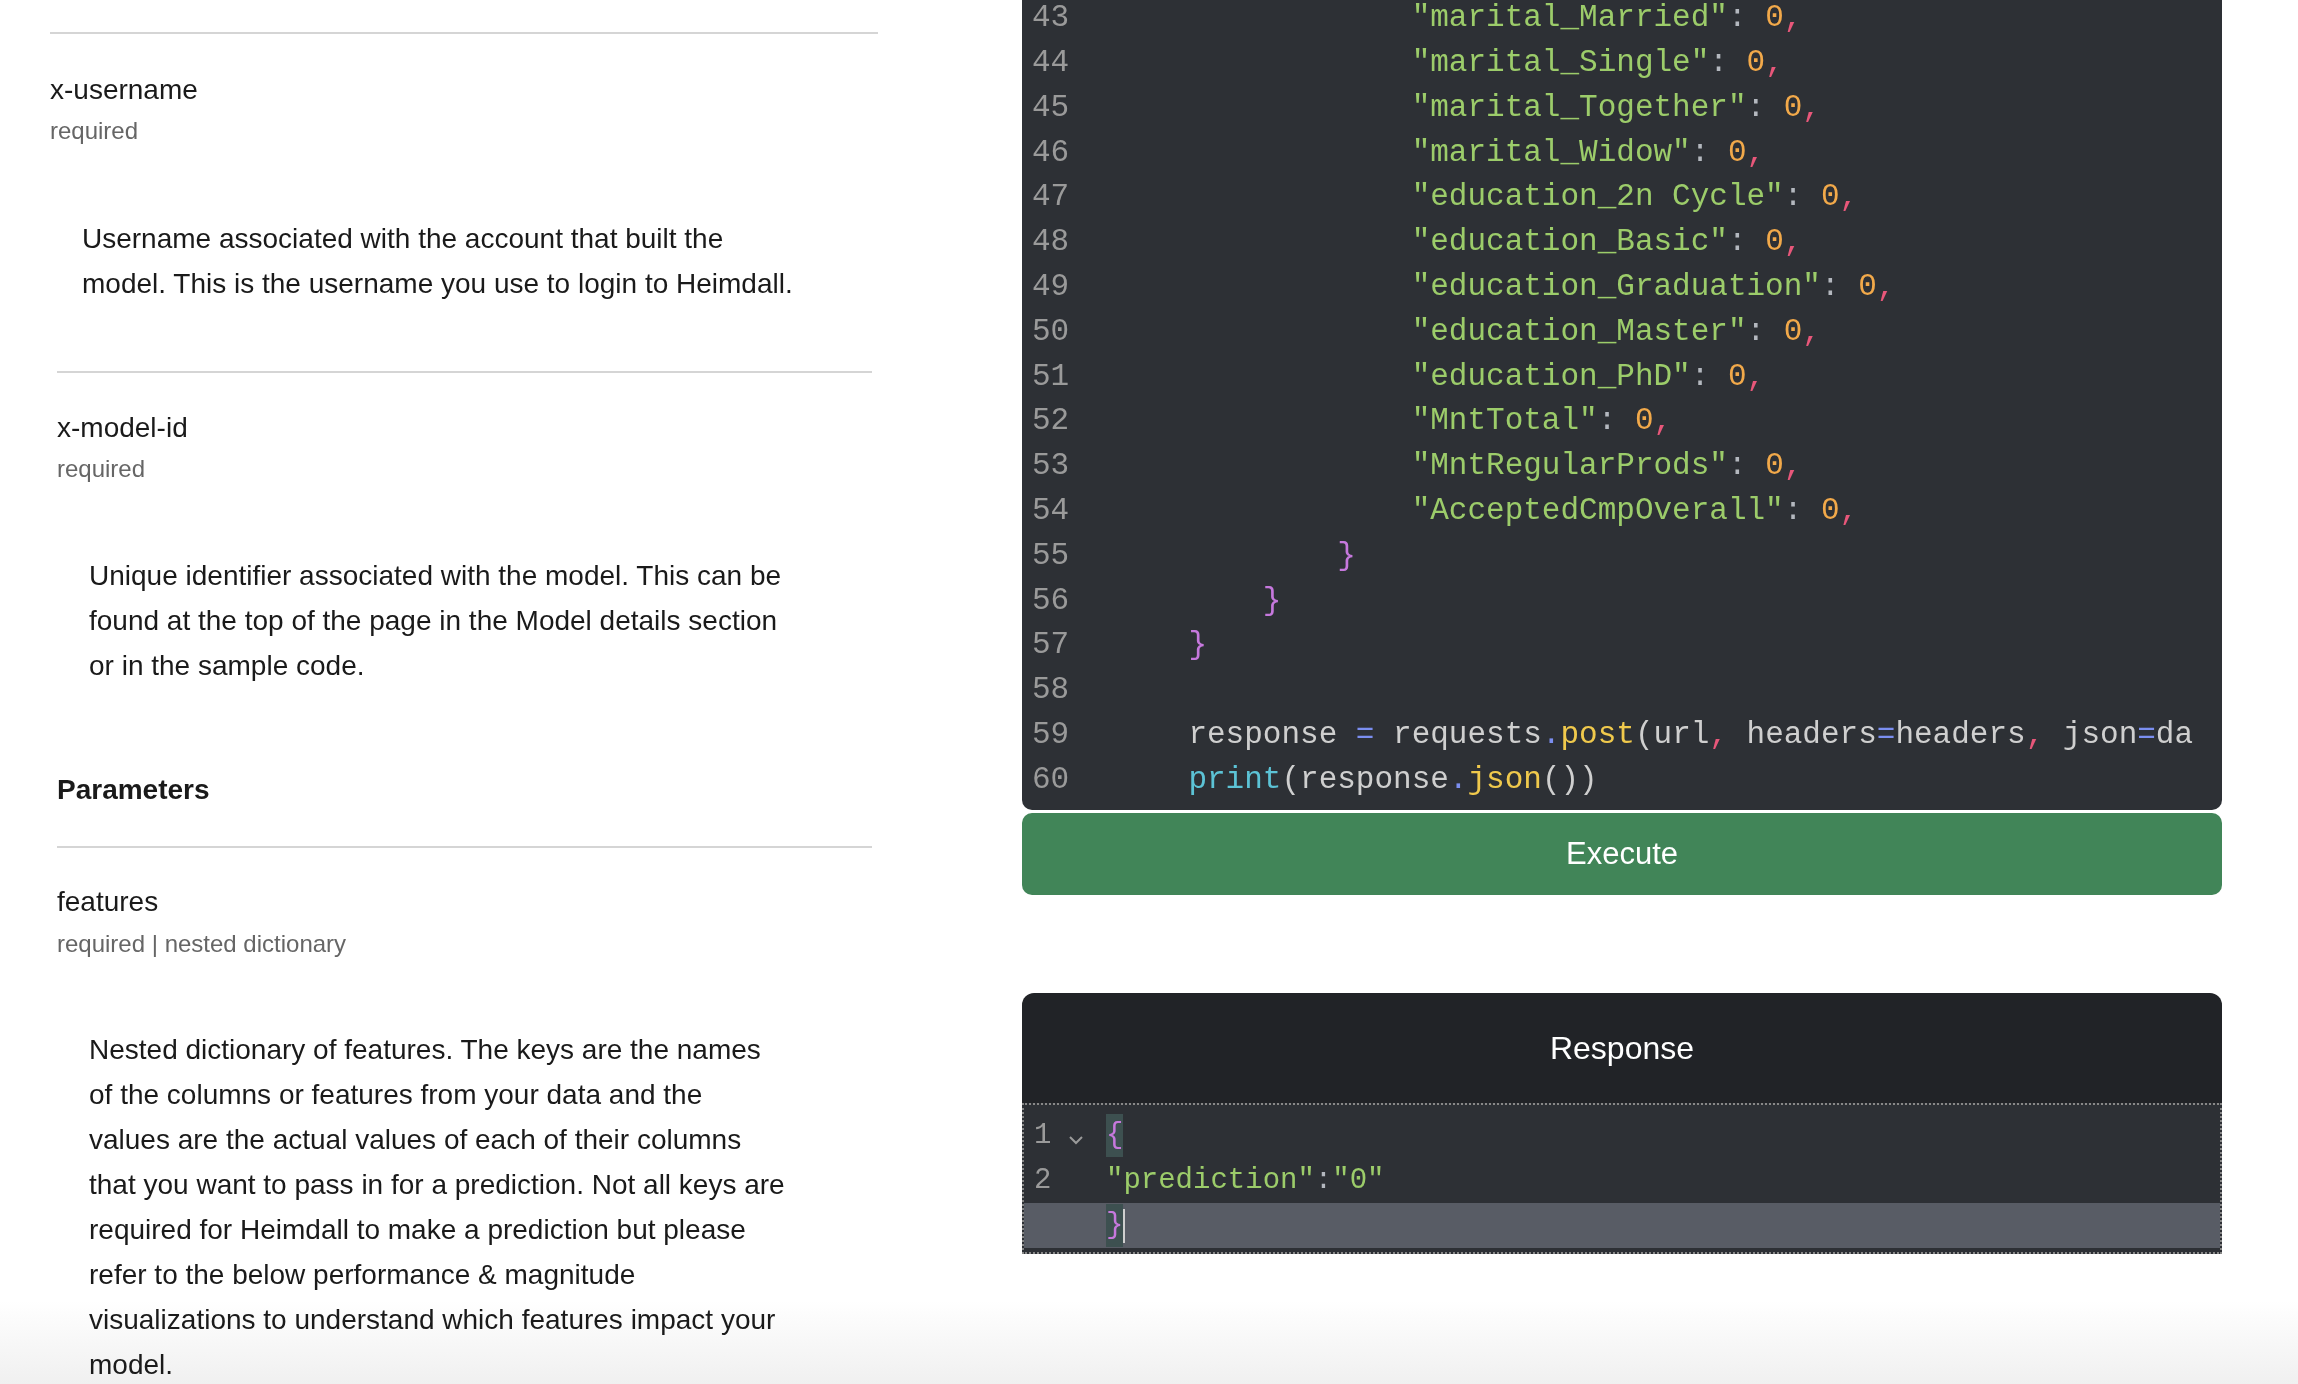 Image resolution: width=2298 pixels, height=1384 pixels. I want to click on line-number: 60, so click(1051, 779).